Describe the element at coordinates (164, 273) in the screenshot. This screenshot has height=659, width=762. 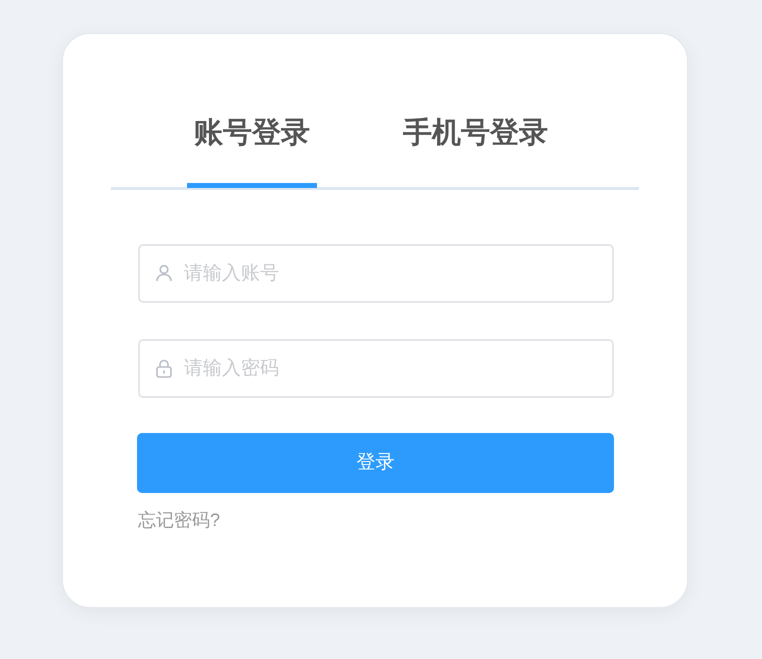
I see `user-icon` at that location.